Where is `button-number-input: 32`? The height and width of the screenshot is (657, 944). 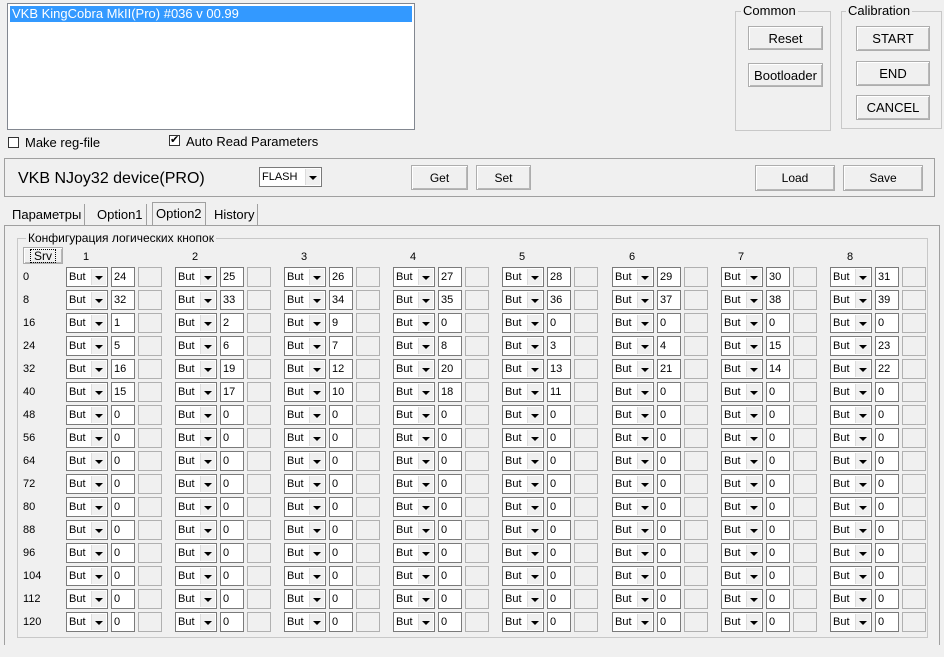
button-number-input: 32 is located at coordinates (123, 300).